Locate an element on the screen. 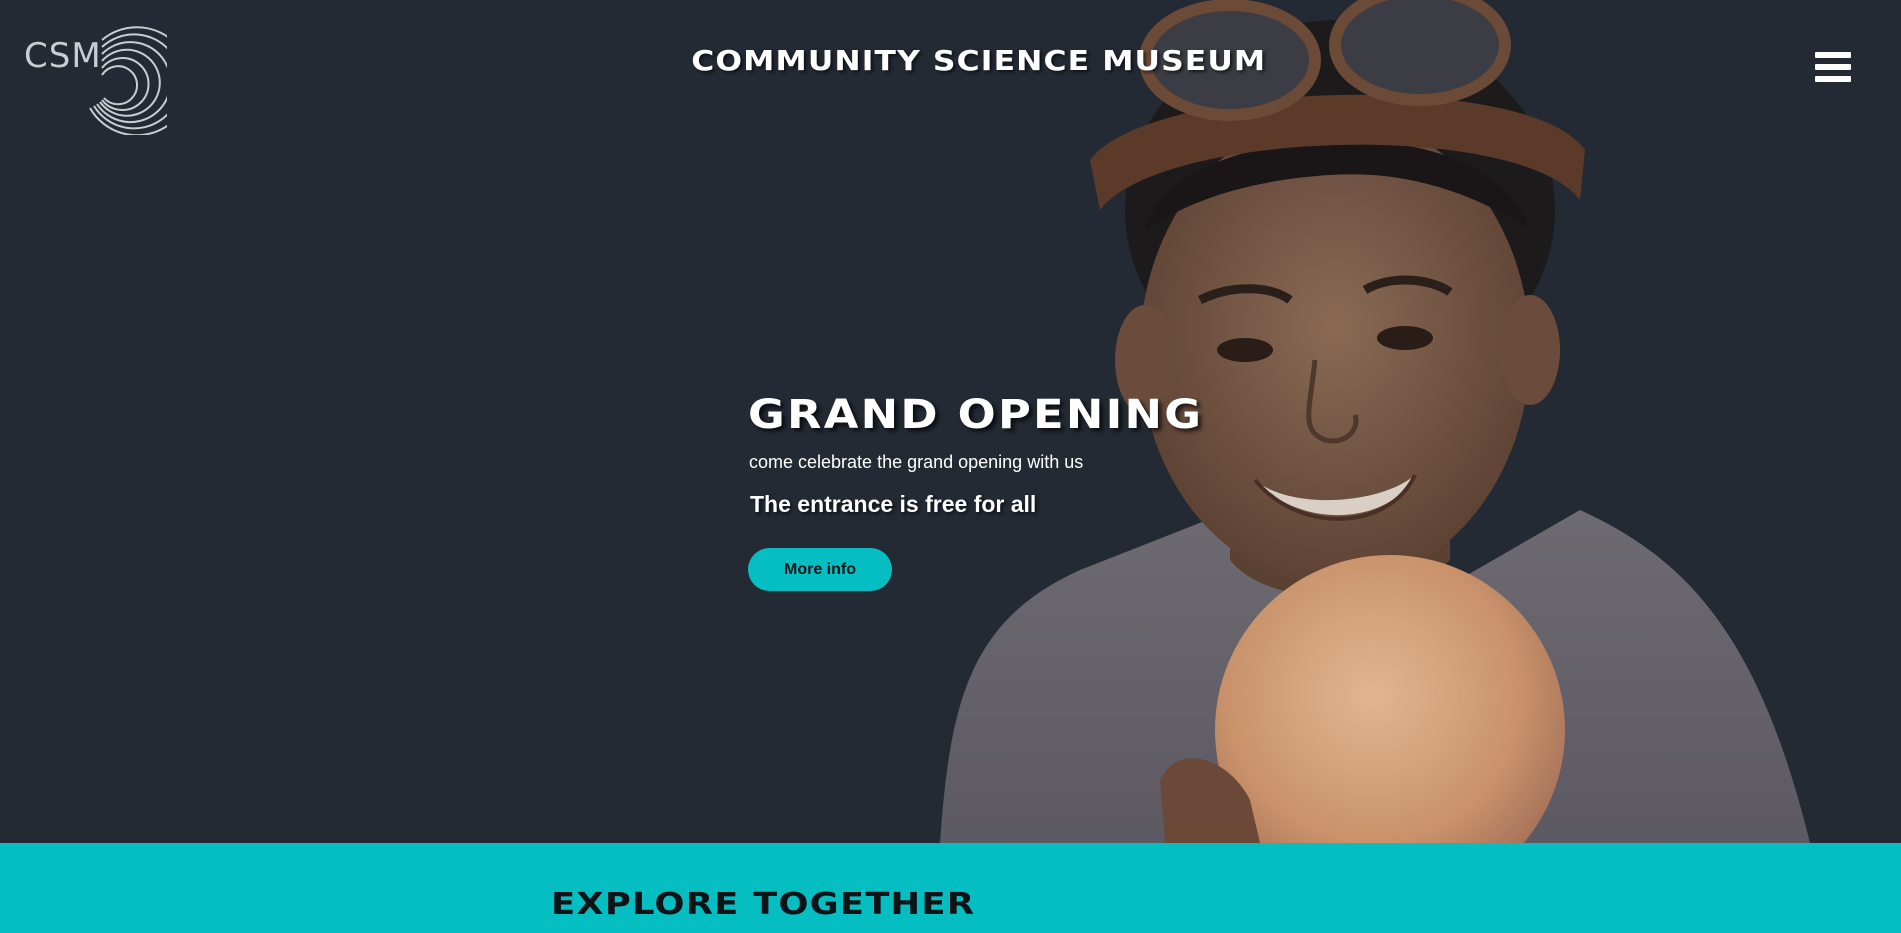 The width and height of the screenshot is (1901, 933). hero-heading: GRAND OPENING is located at coordinates (976, 415).